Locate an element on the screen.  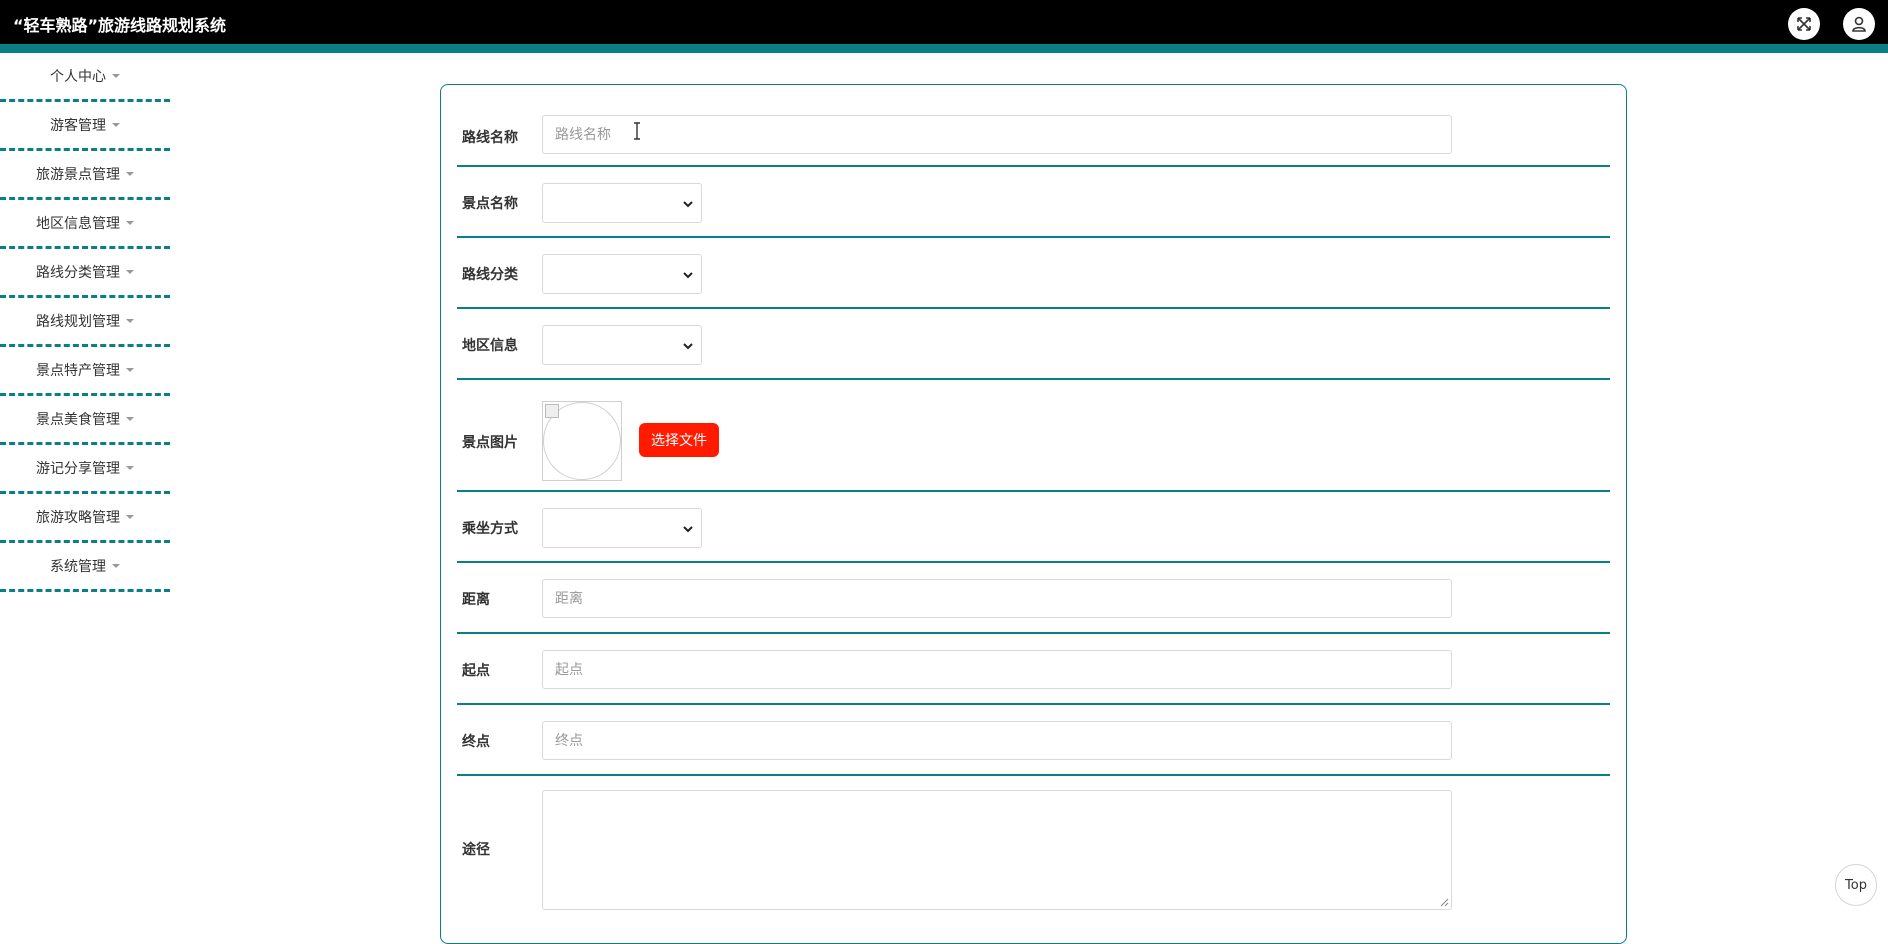
sidebar-item-region-info-management: 地区信息管理 is located at coordinates (85, 224).